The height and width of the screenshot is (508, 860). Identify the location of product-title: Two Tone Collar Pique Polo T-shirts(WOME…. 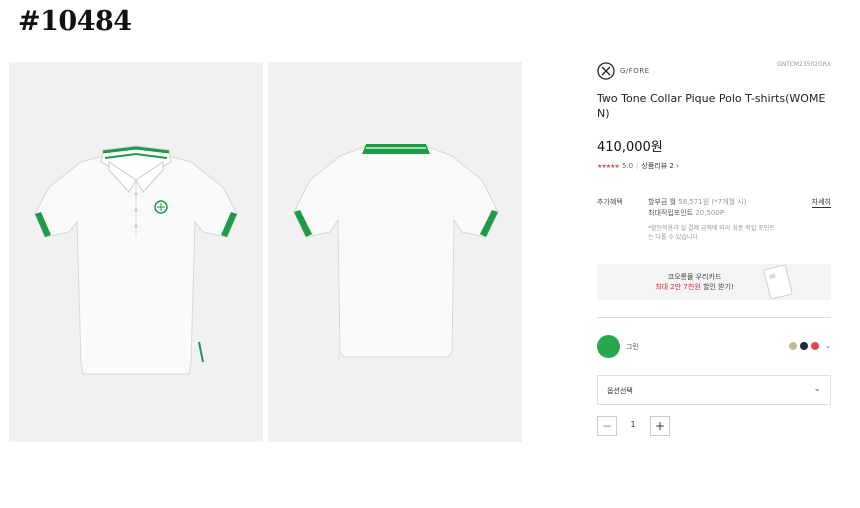
(711, 106).